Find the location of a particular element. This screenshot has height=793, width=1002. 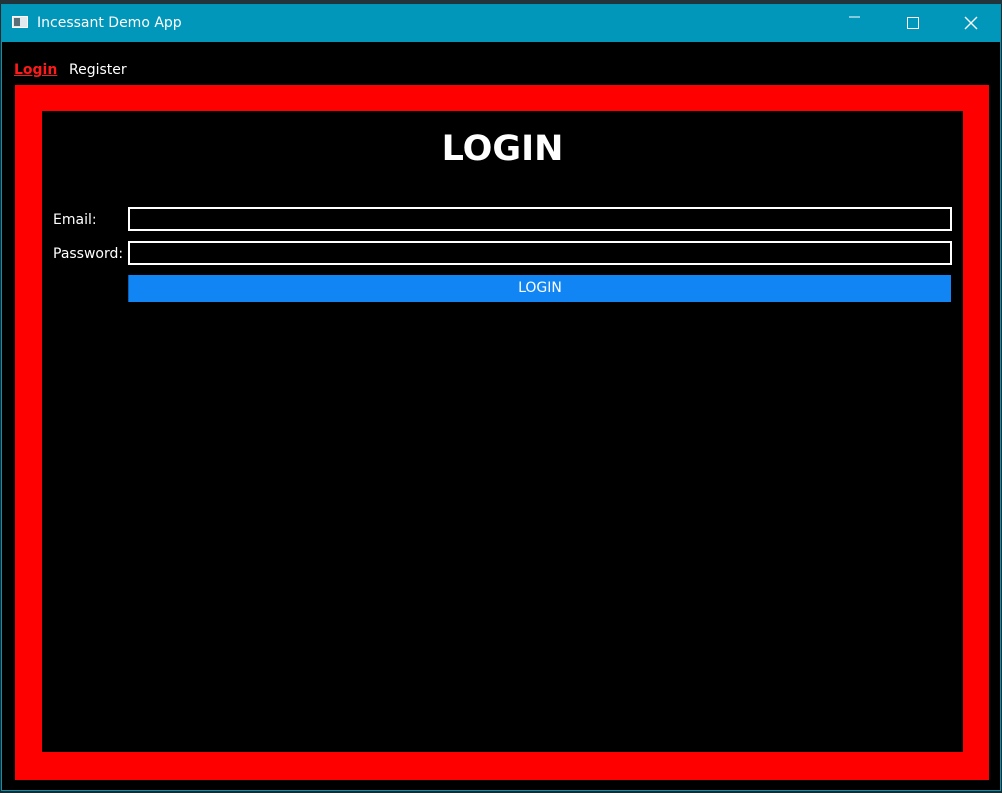

password-field is located at coordinates (540, 253).